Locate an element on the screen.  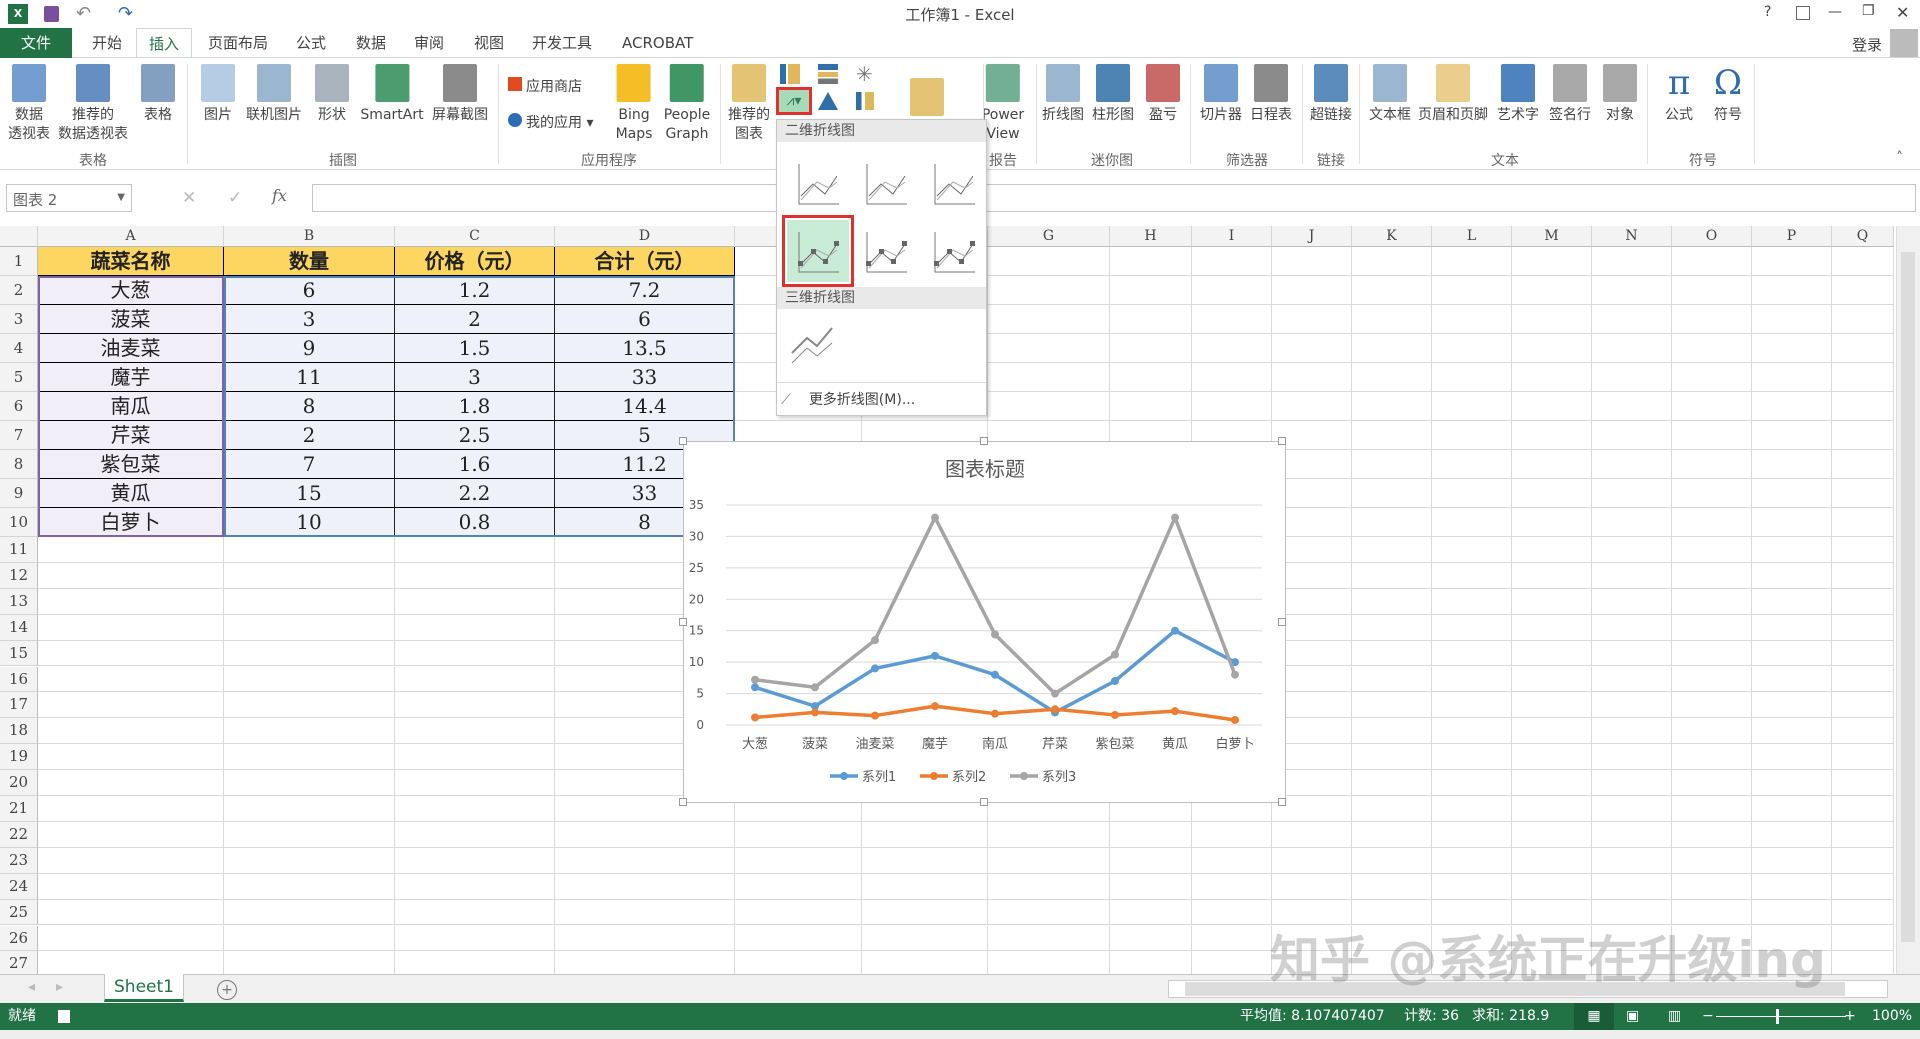
table-cell: 0.8 is located at coordinates (475, 522).